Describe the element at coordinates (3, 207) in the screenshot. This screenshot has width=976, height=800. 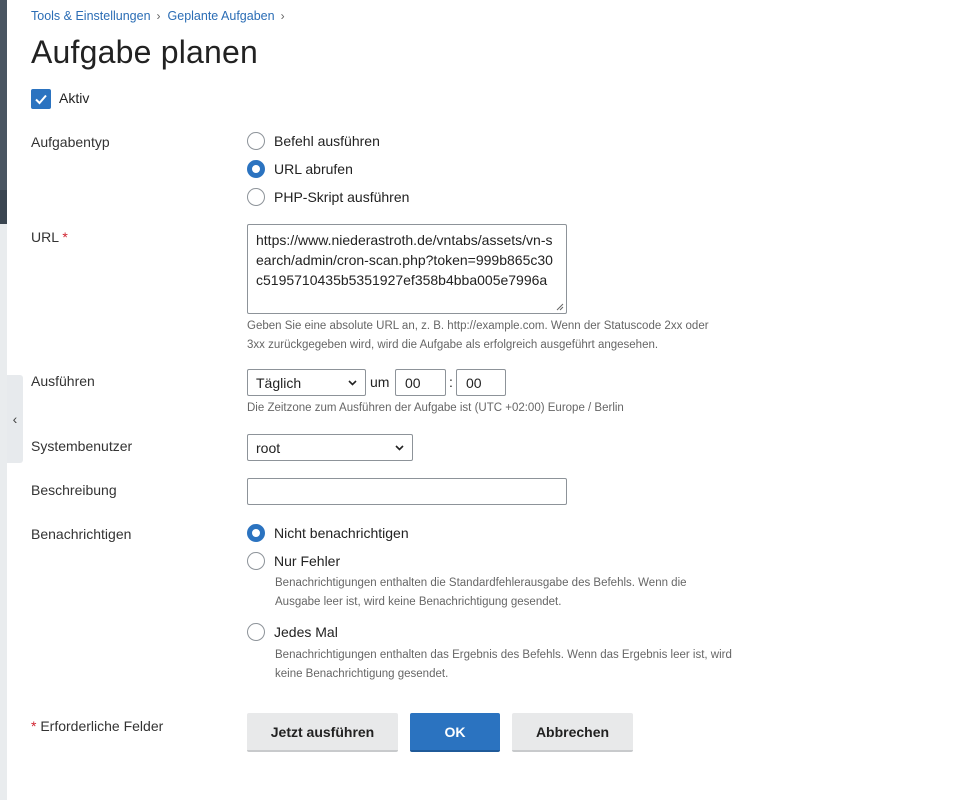
I see `sidebar-active-marker` at that location.